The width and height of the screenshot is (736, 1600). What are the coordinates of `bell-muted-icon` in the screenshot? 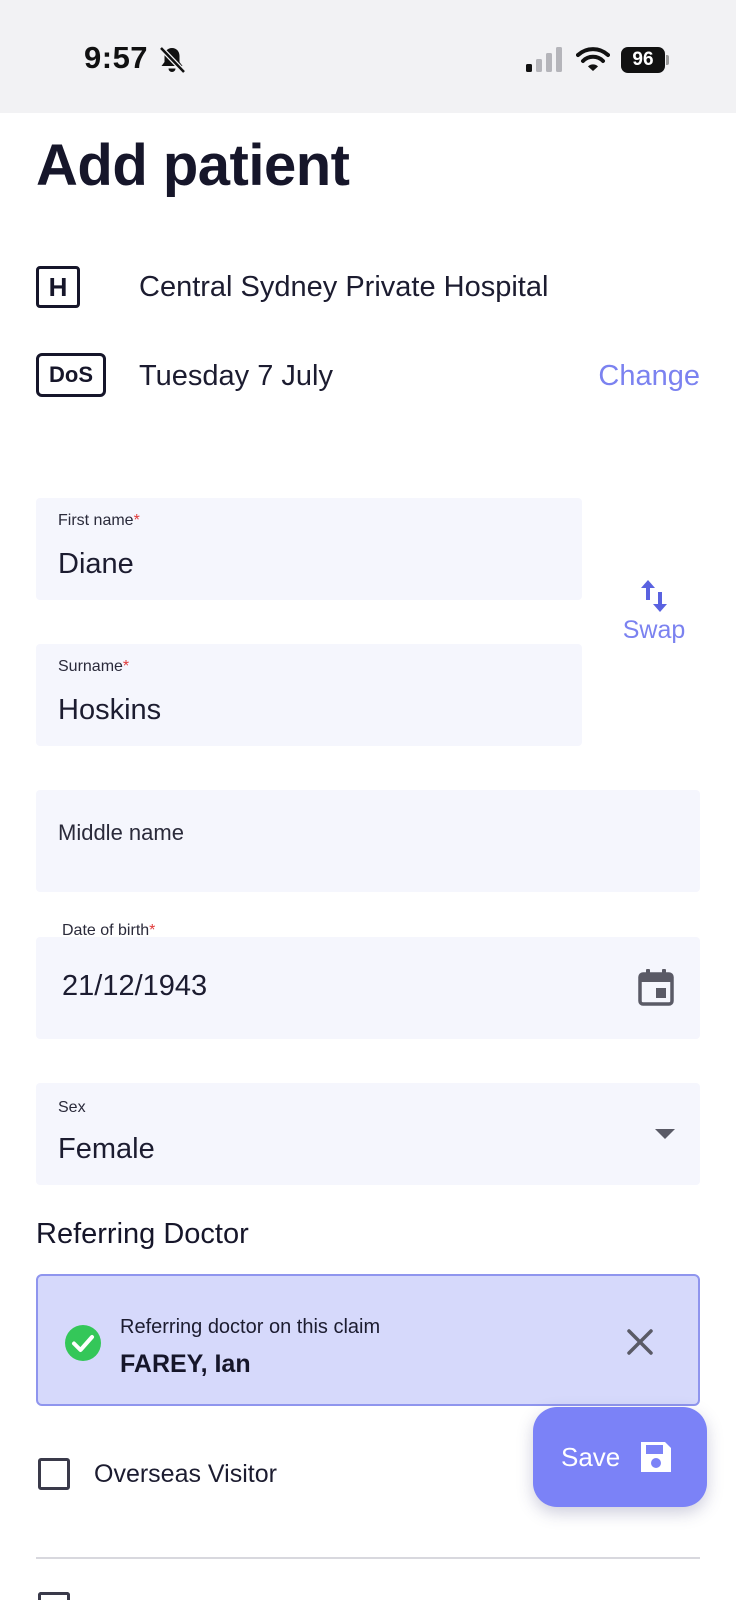 It's located at (172, 60).